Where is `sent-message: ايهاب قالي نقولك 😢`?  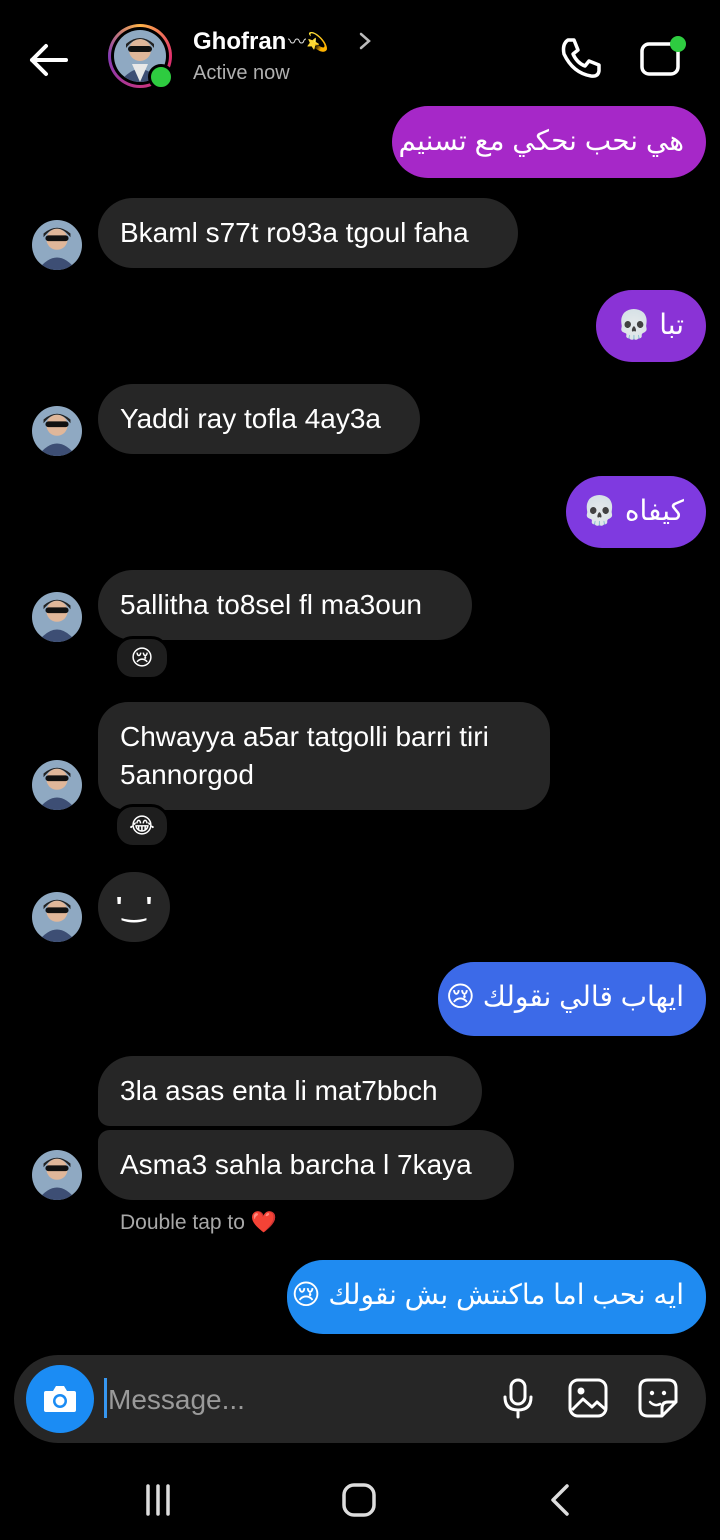 sent-message: ايهاب قالي نقولك 😢 is located at coordinates (572, 999).